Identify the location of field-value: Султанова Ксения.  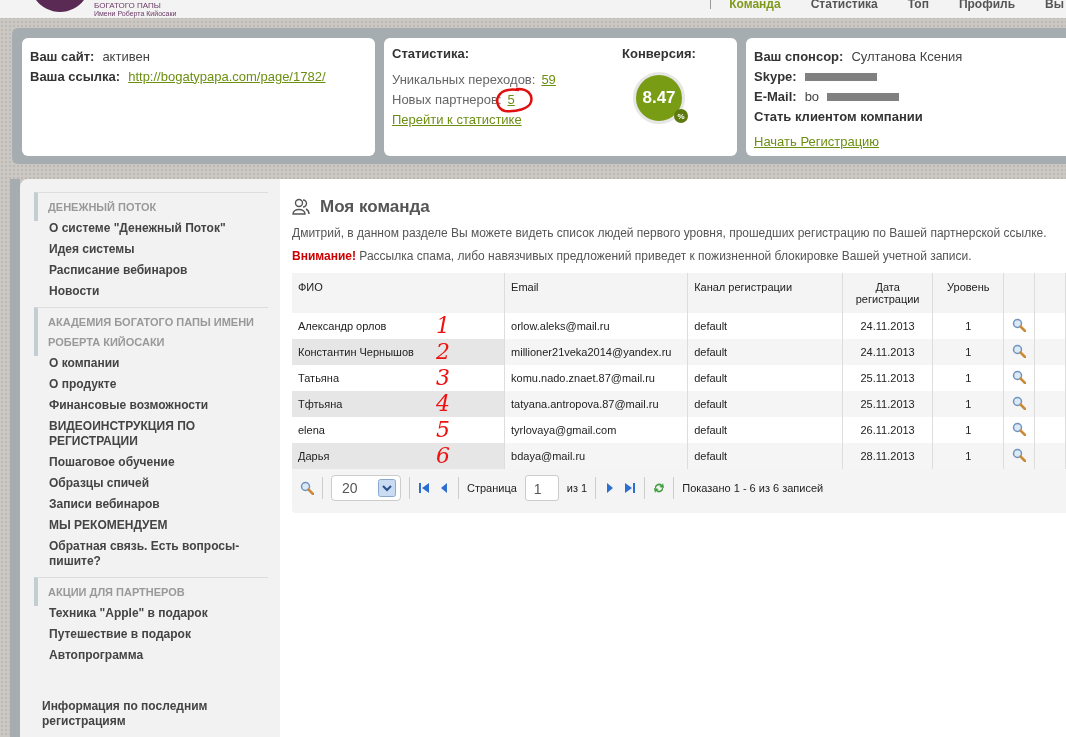
(907, 56).